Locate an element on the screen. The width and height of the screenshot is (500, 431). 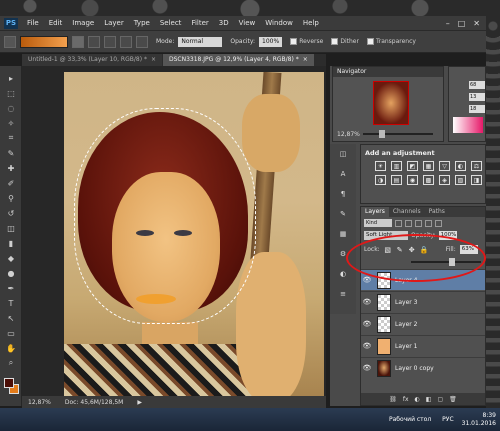
adjustment-icon: ◈ is located at coordinates (444, 180).